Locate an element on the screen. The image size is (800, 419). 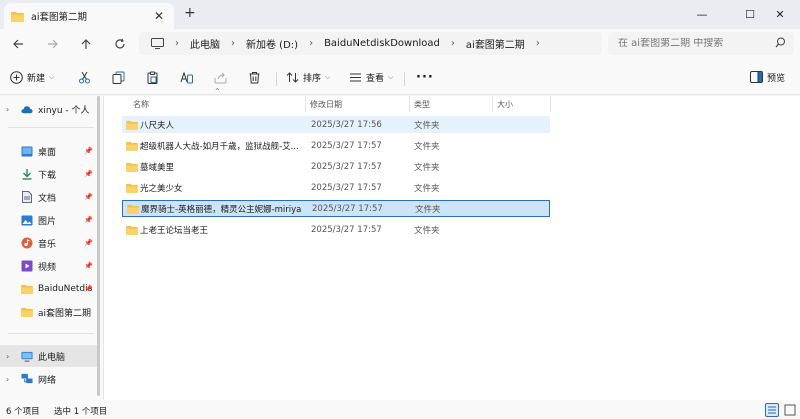
sidebar-item-downloads: 下载 📌 is located at coordinates (48, 174).